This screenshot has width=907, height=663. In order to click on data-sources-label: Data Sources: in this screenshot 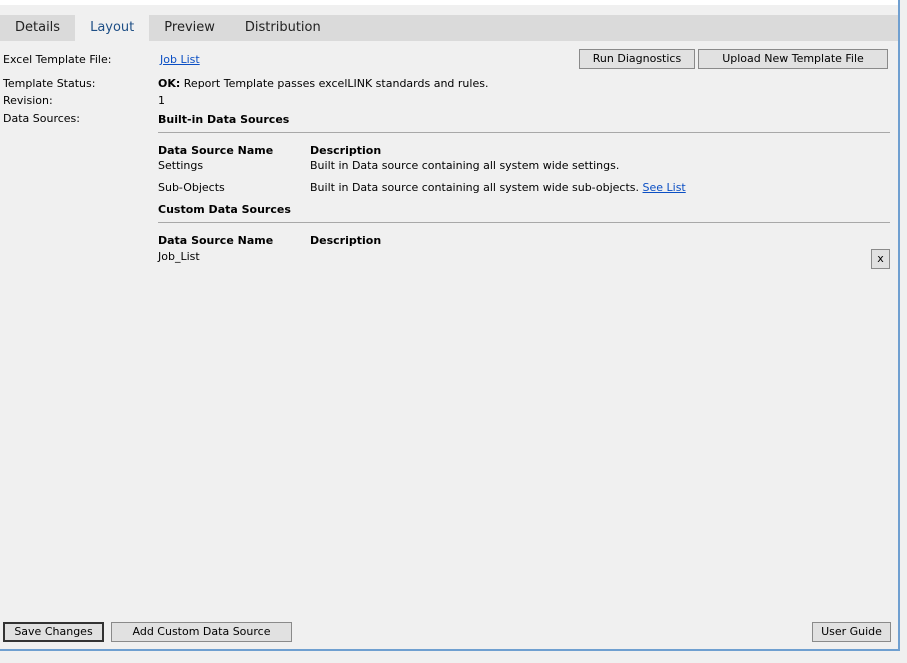, I will do `click(41, 118)`.